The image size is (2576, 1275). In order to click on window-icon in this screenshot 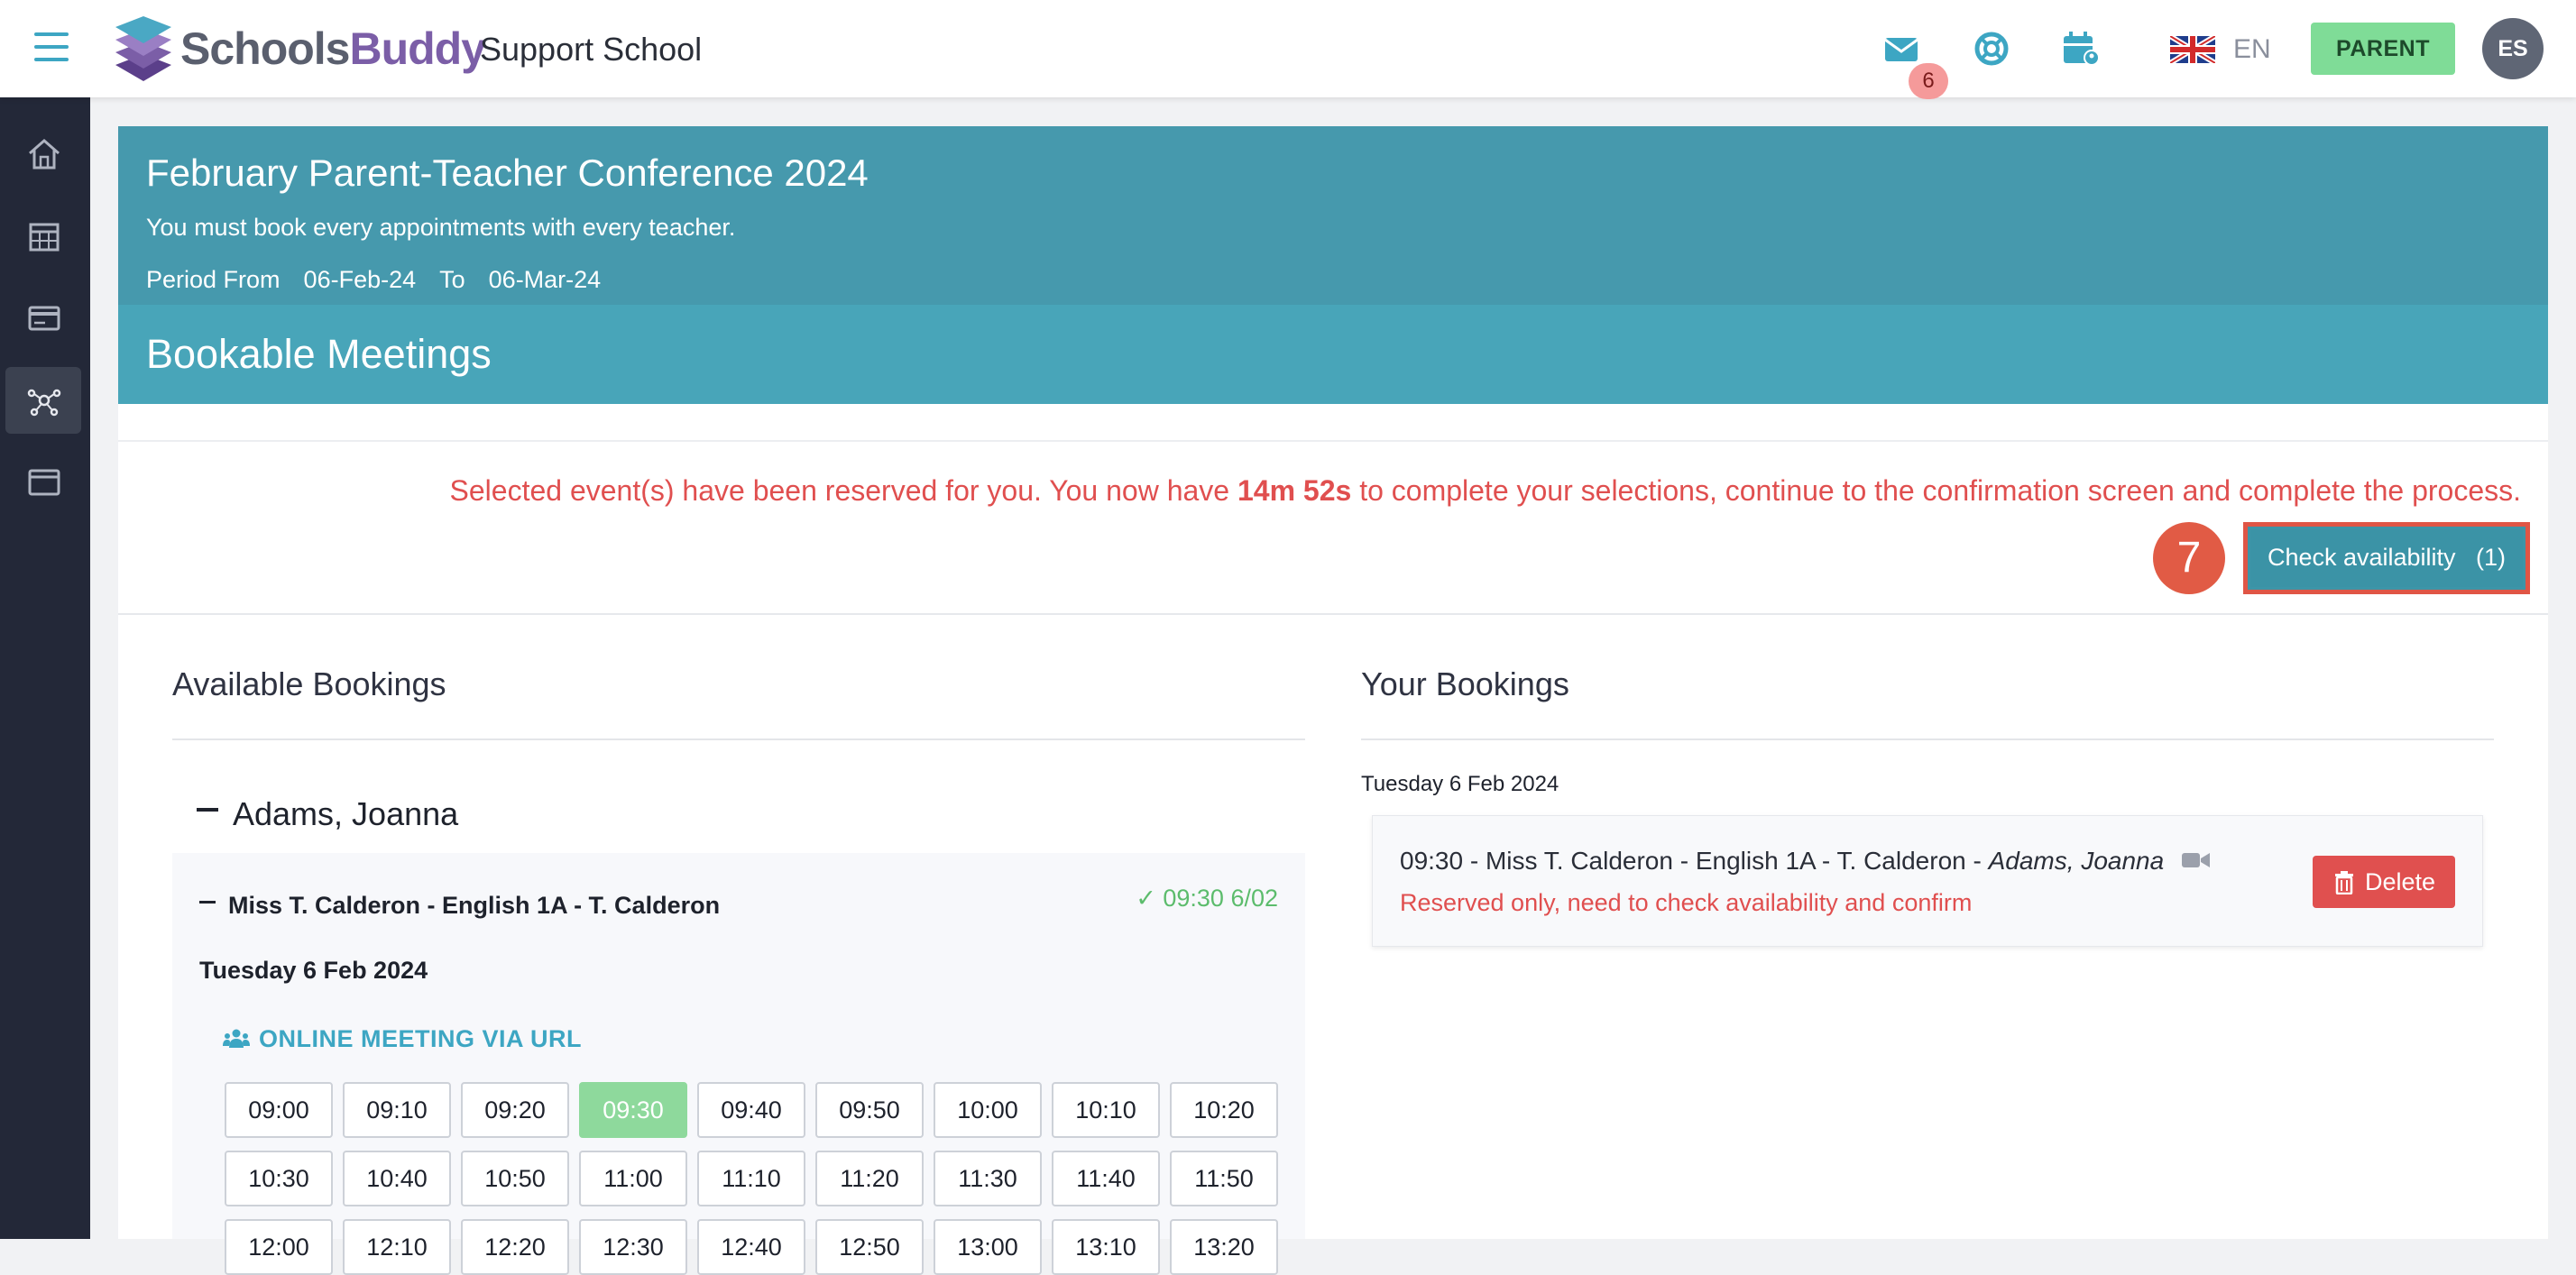, I will do `click(44, 482)`.